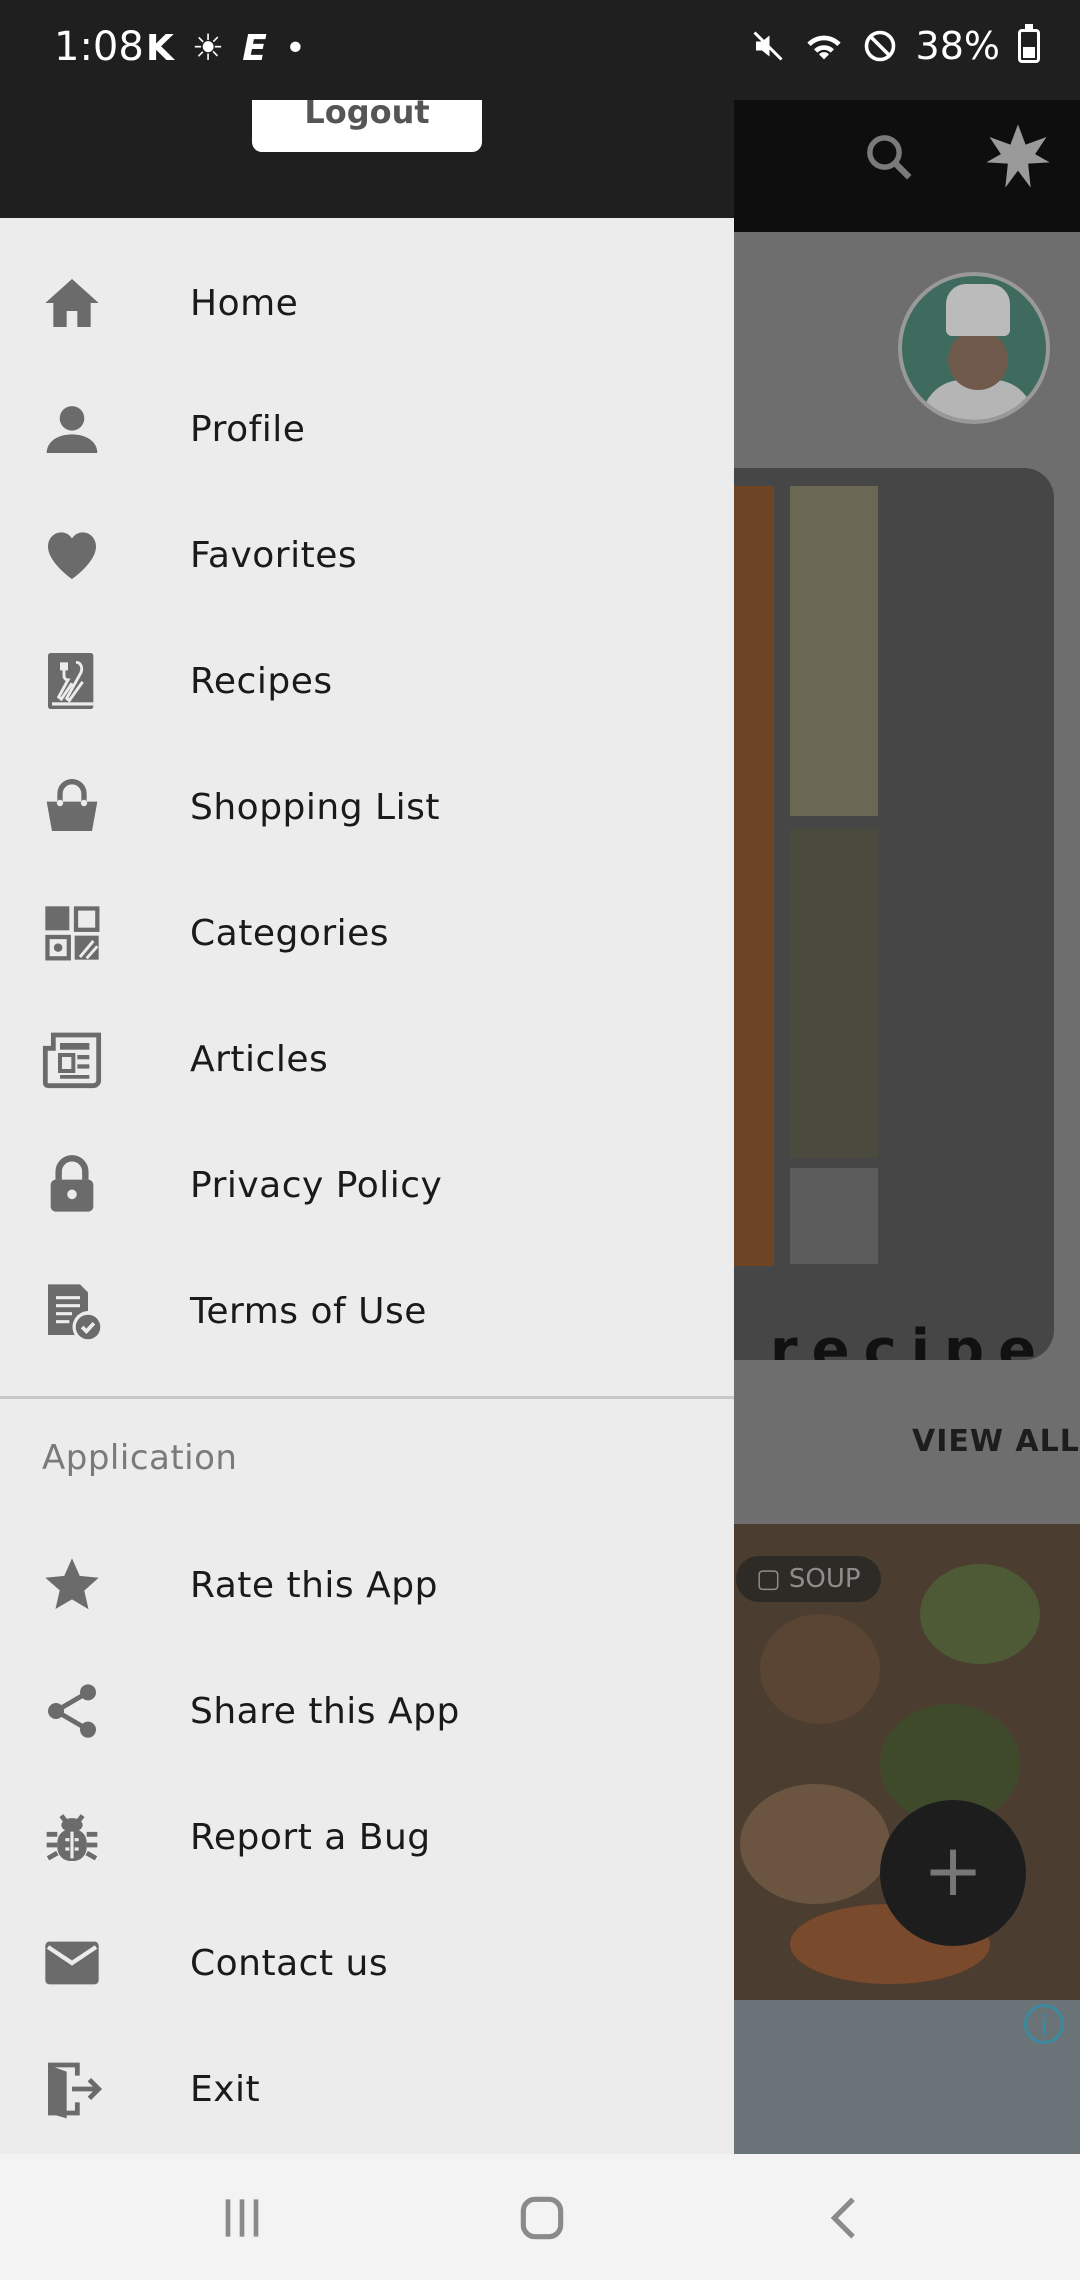 The image size is (1080, 2280). What do you see at coordinates (72, 1585) in the screenshot?
I see `star-icon` at bounding box center [72, 1585].